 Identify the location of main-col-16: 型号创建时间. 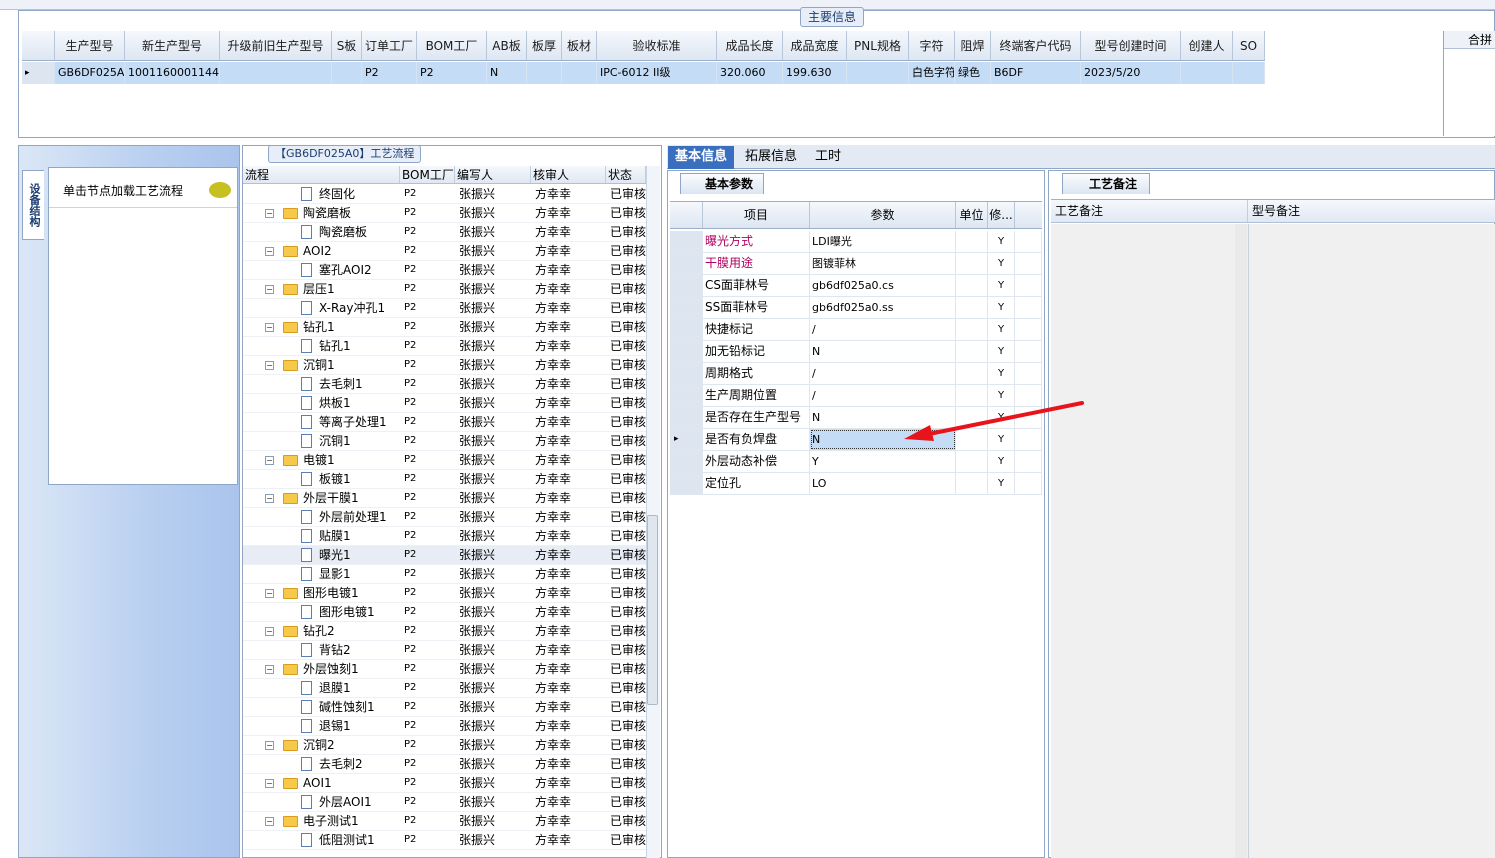
(1131, 45).